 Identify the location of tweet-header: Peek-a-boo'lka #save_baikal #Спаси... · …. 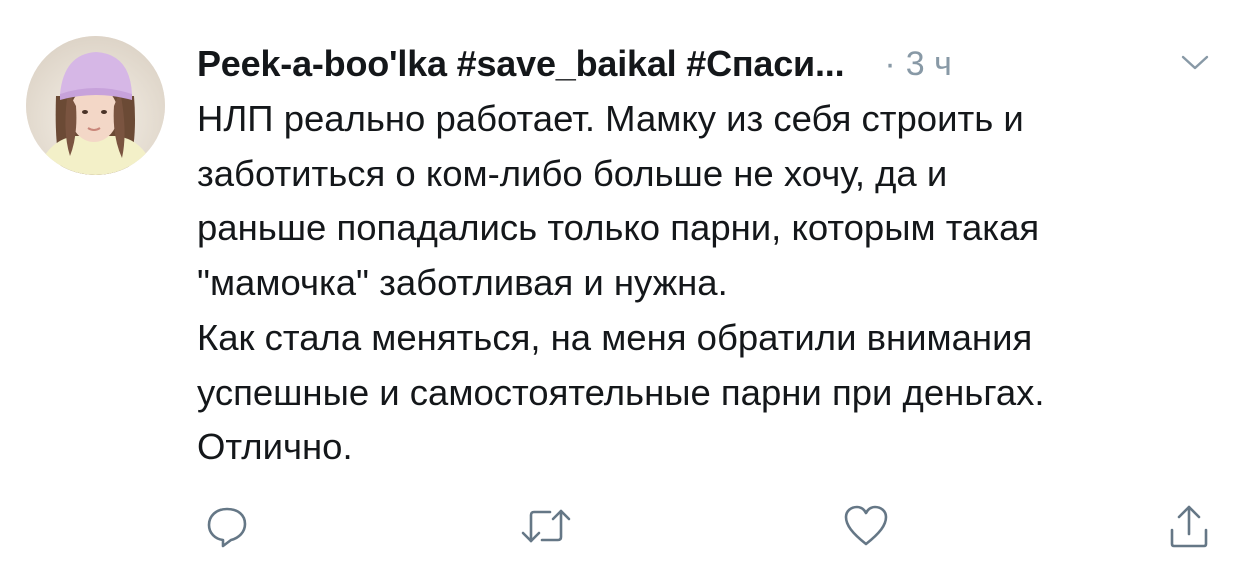
(707, 64).